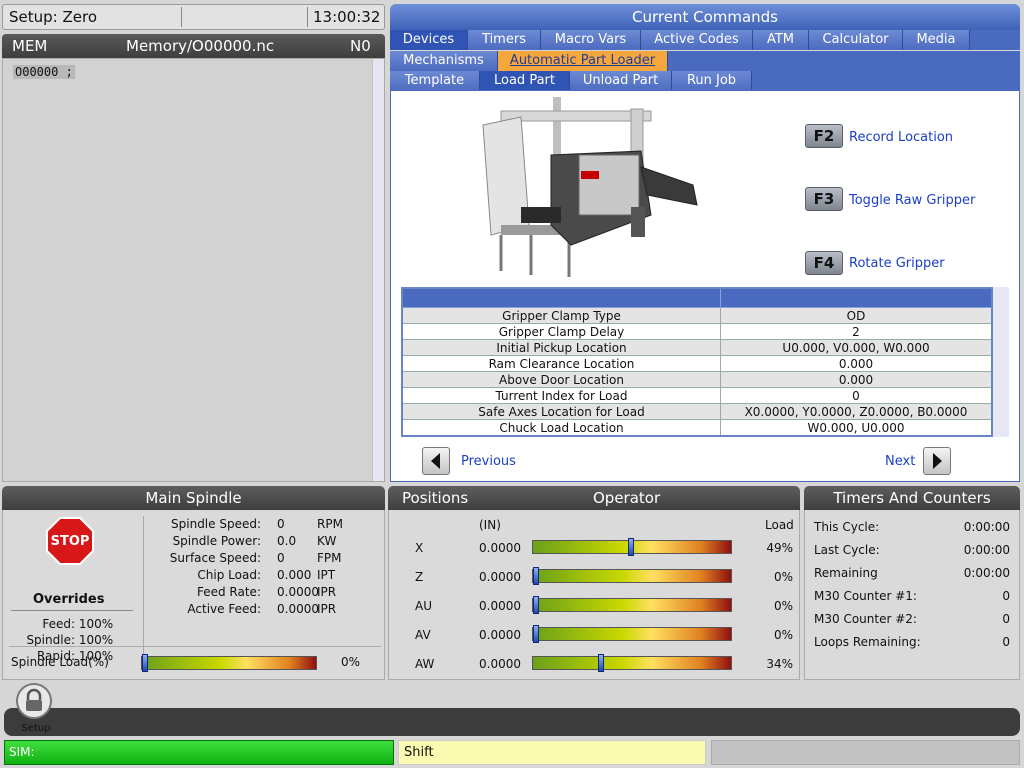  I want to click on positions-title: Positions, so click(435, 498).